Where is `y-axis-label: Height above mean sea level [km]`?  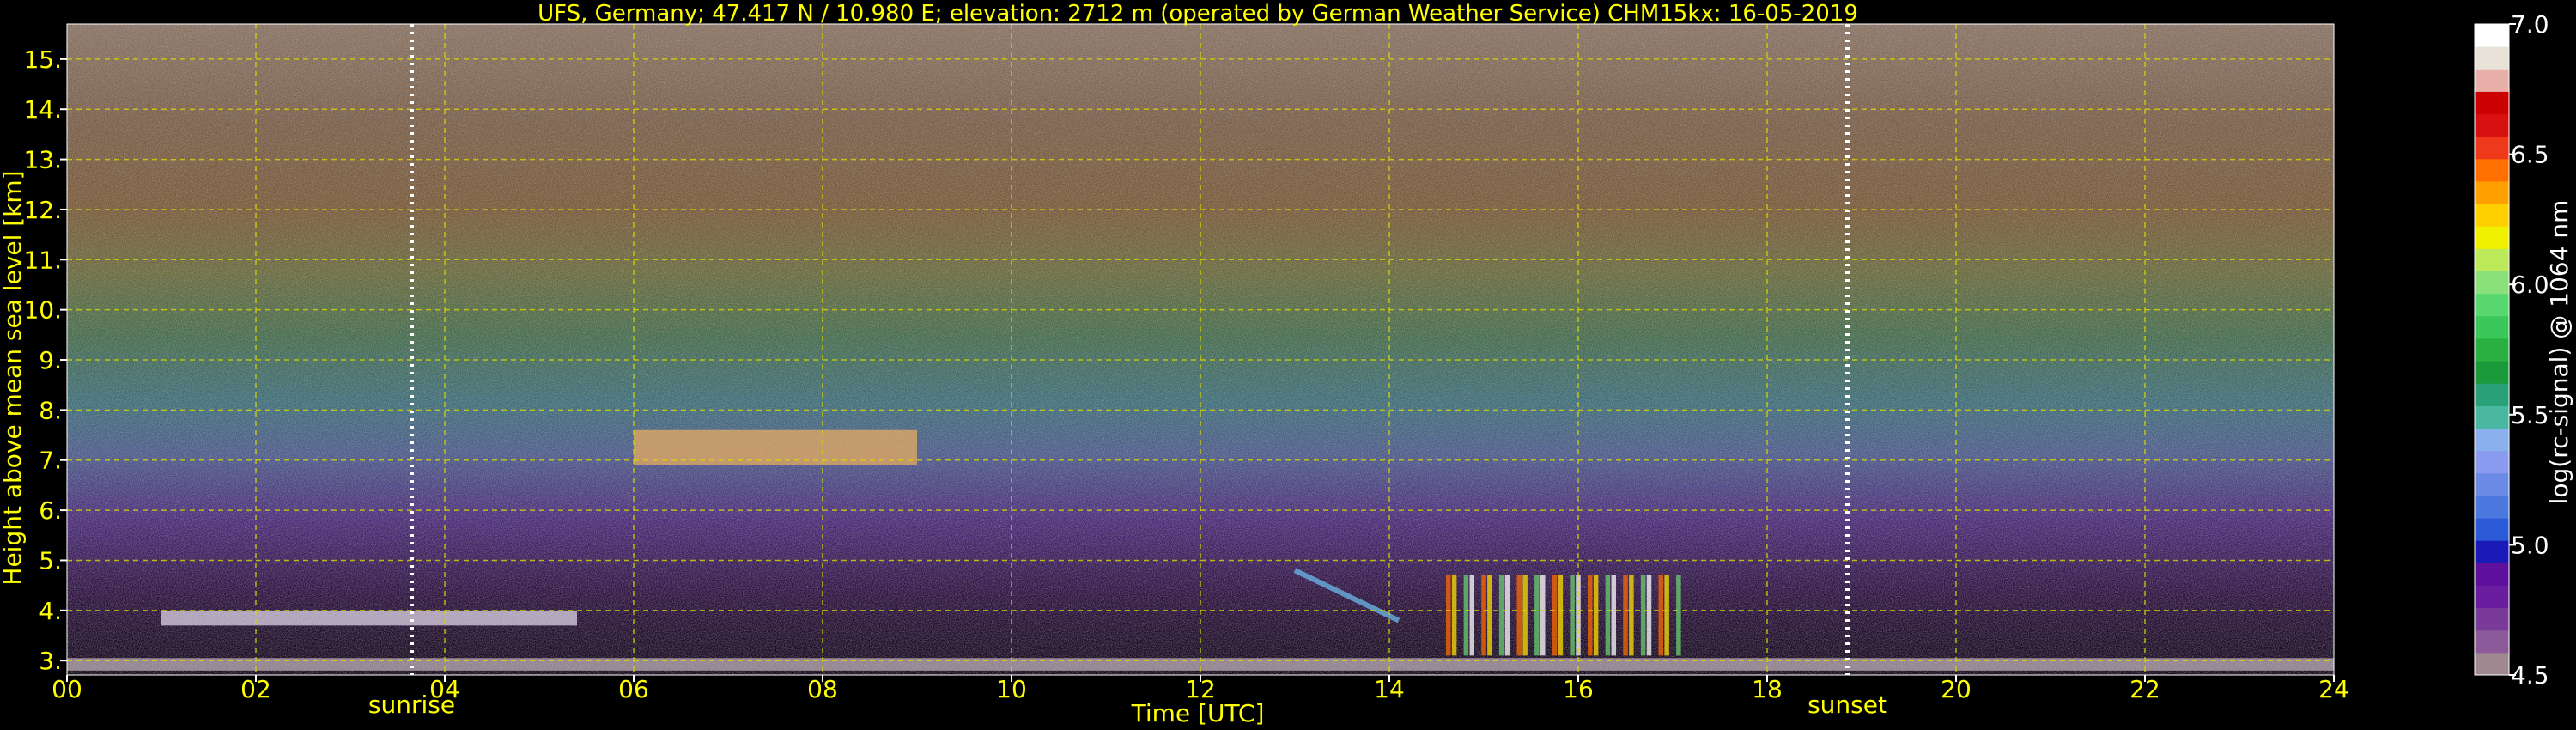 y-axis-label: Height above mean sea level [km] is located at coordinates (13, 377).